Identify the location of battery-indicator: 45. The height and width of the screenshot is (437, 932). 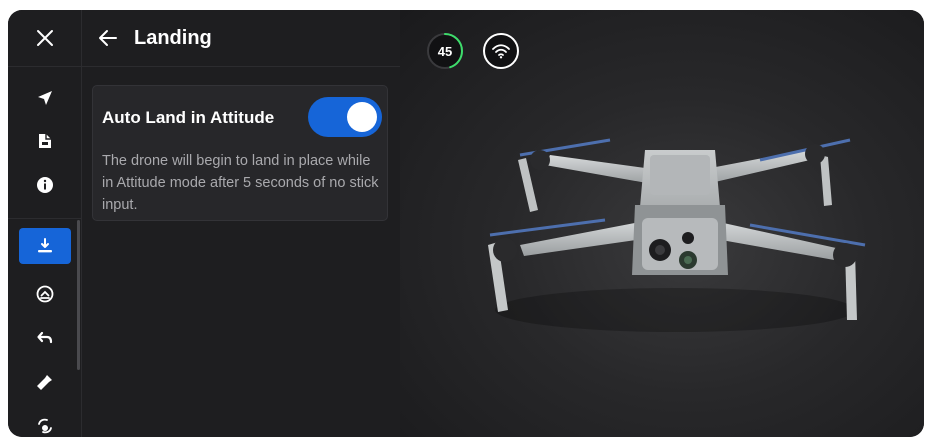
(445, 51).